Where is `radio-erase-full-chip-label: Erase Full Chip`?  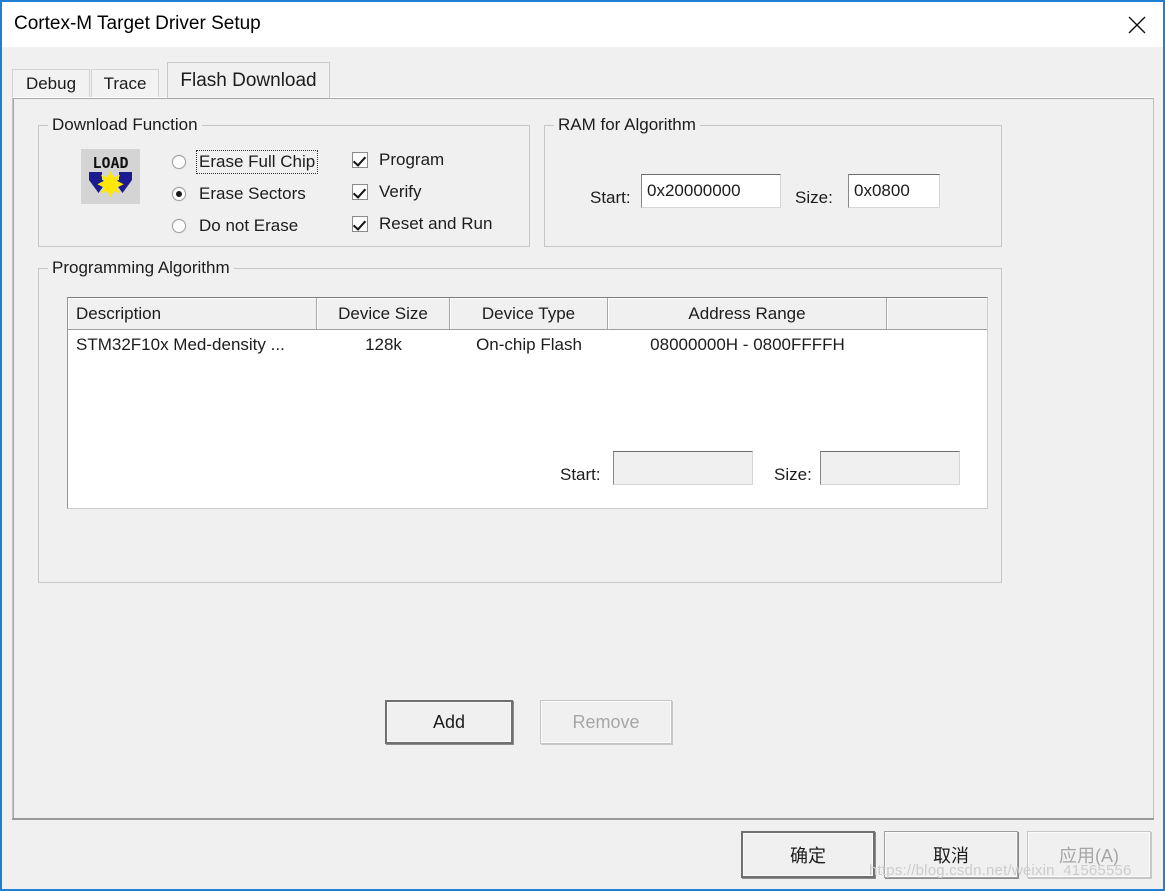 radio-erase-full-chip-label: Erase Full Chip is located at coordinates (257, 162).